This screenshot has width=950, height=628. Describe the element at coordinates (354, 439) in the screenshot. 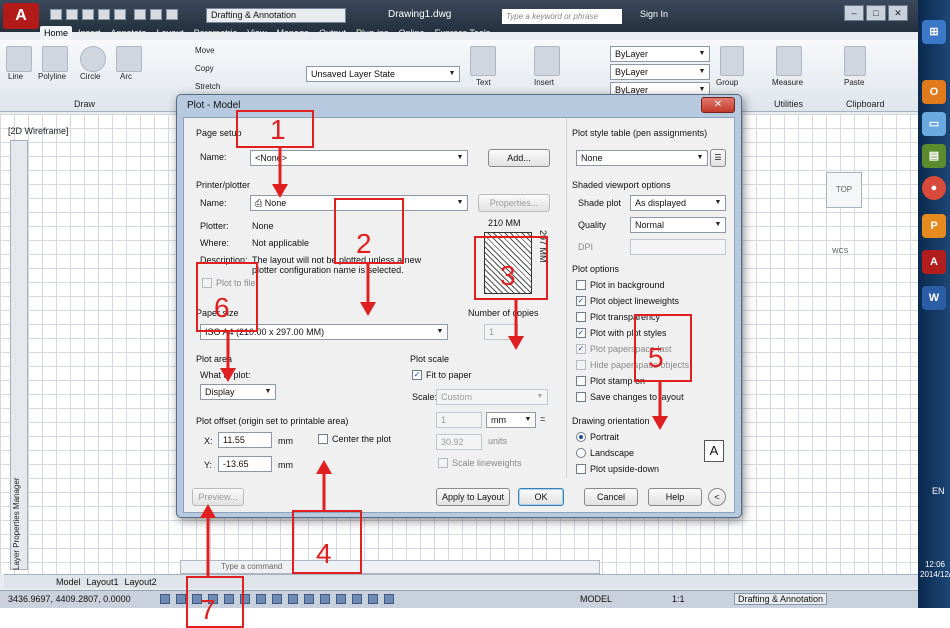

I see `center-plot-checkbox: Center the plot` at that location.